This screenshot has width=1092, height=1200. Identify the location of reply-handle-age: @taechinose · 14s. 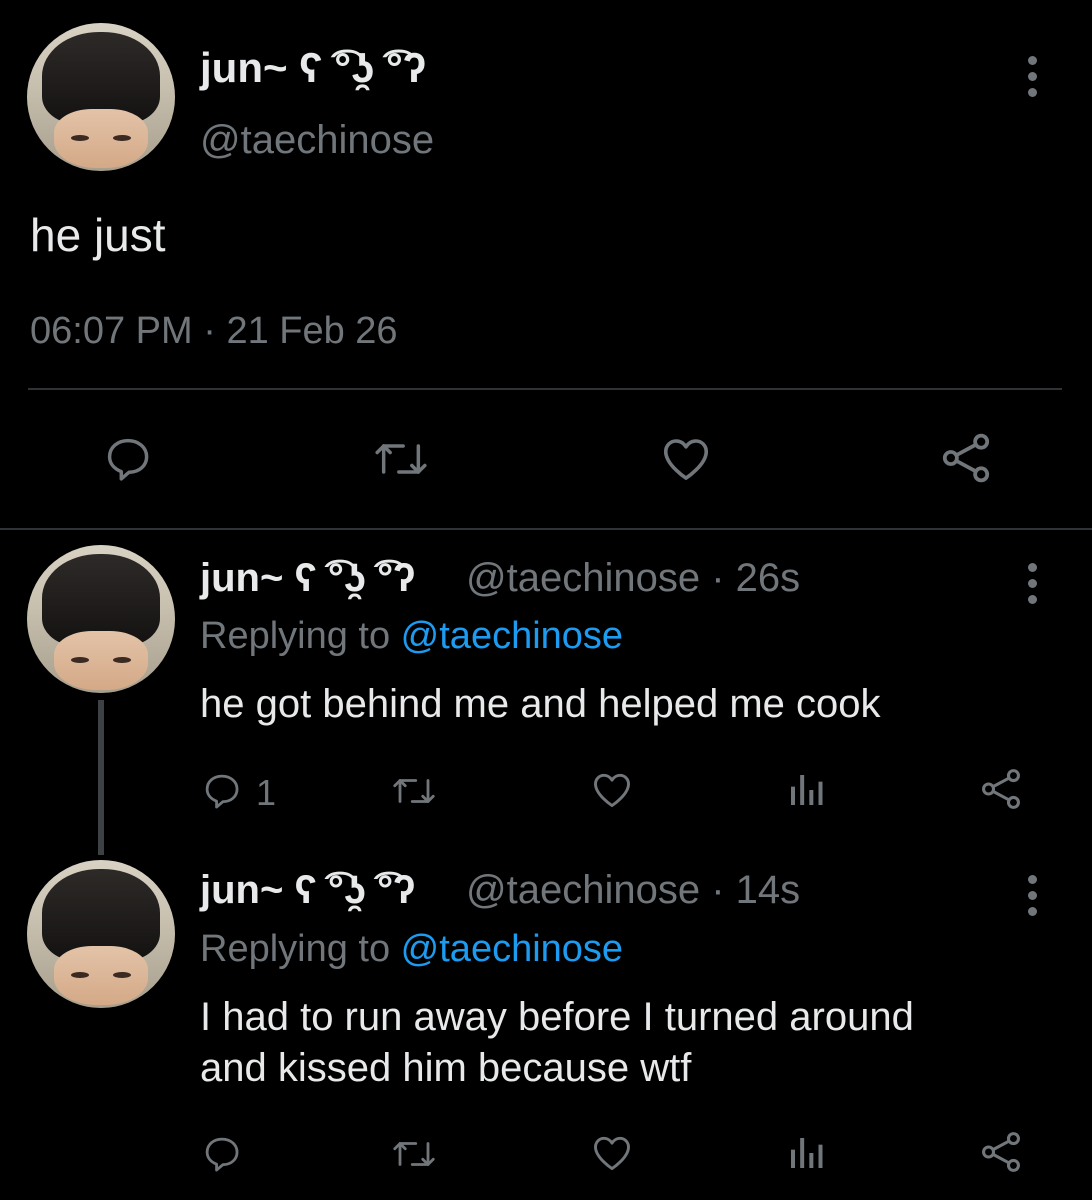
(633, 890).